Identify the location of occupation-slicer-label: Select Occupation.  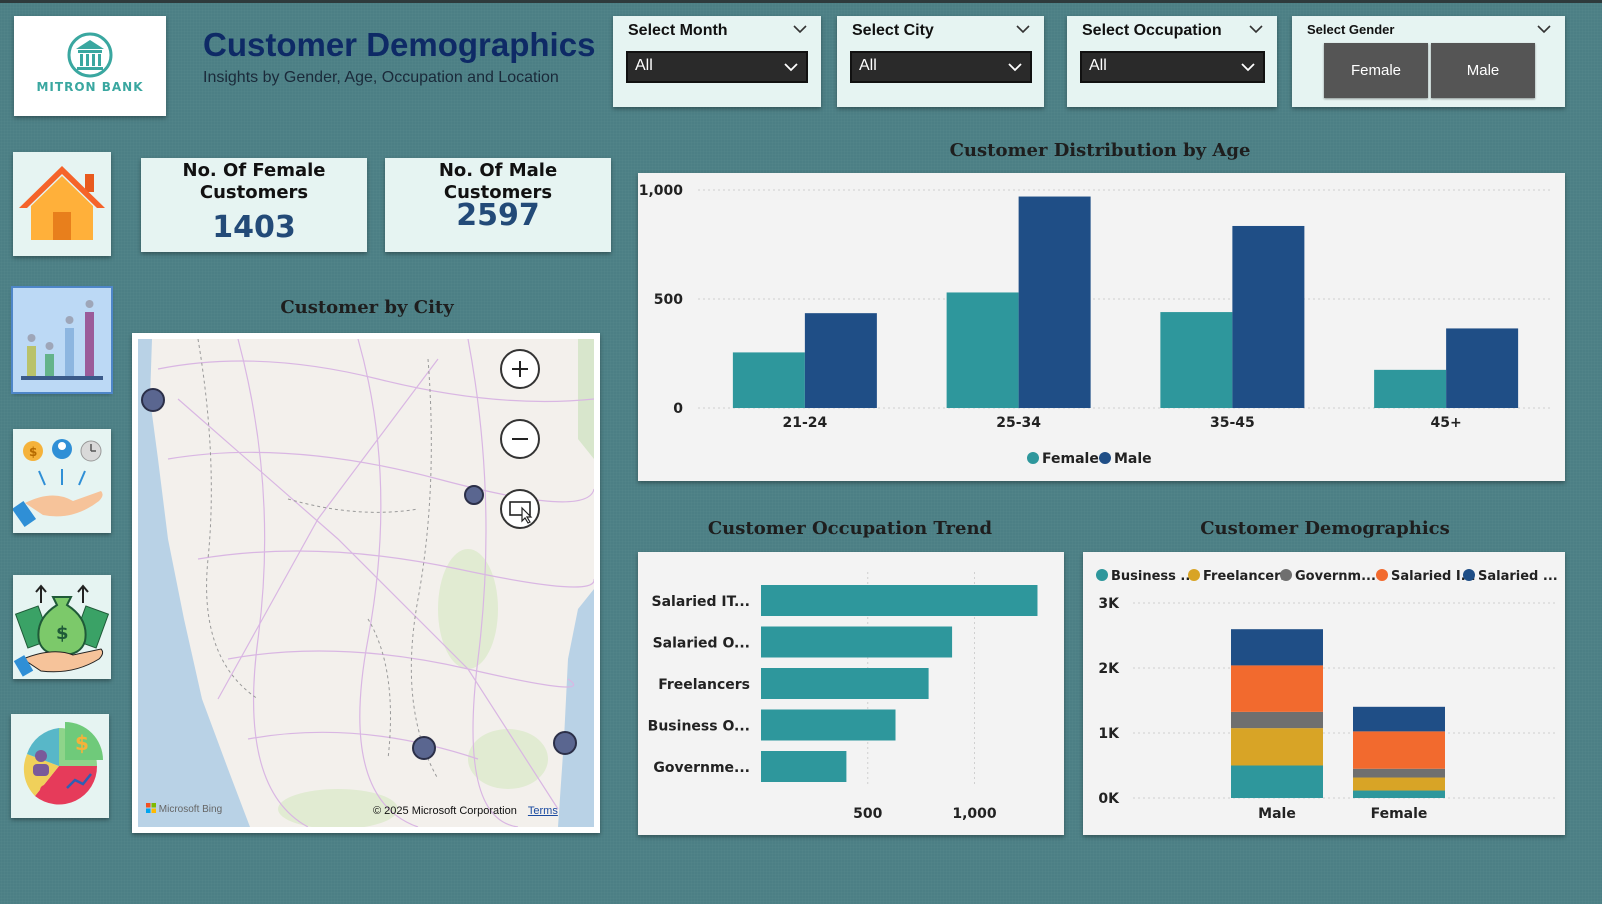
(1152, 30).